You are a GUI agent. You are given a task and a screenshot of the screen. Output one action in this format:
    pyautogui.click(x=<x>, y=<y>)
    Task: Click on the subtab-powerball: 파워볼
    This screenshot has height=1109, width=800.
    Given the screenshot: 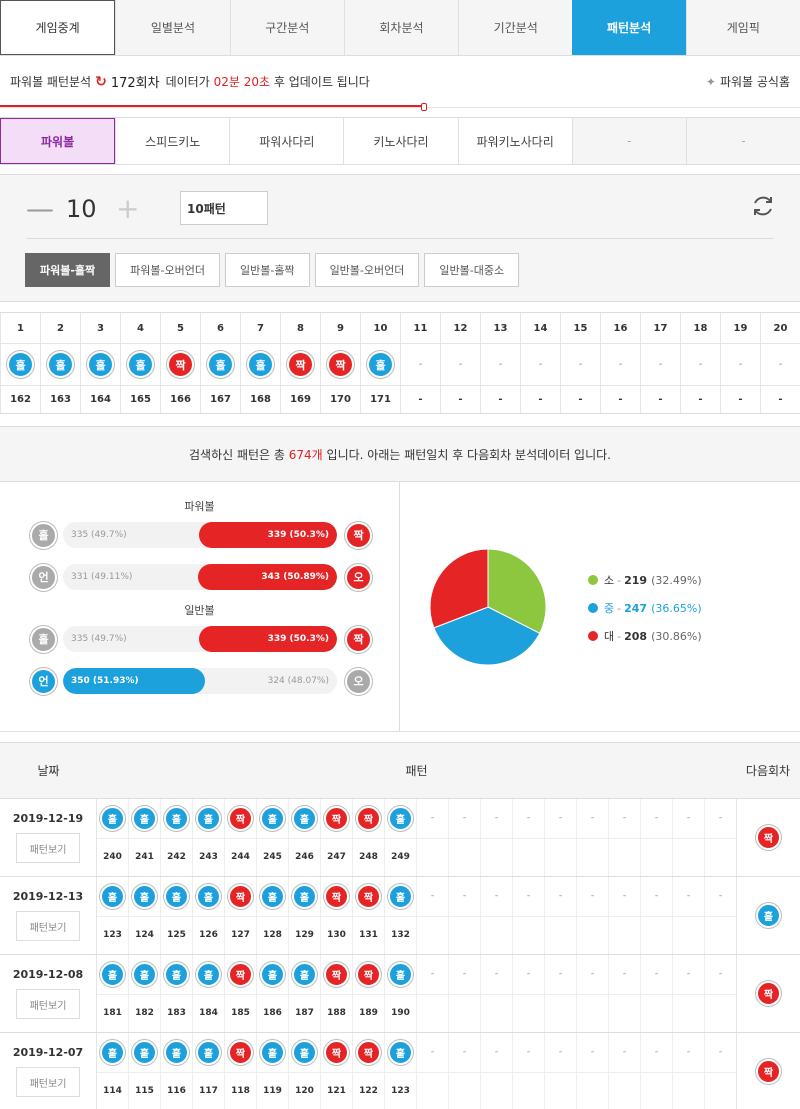 What is the action you would take?
    pyautogui.click(x=58, y=141)
    